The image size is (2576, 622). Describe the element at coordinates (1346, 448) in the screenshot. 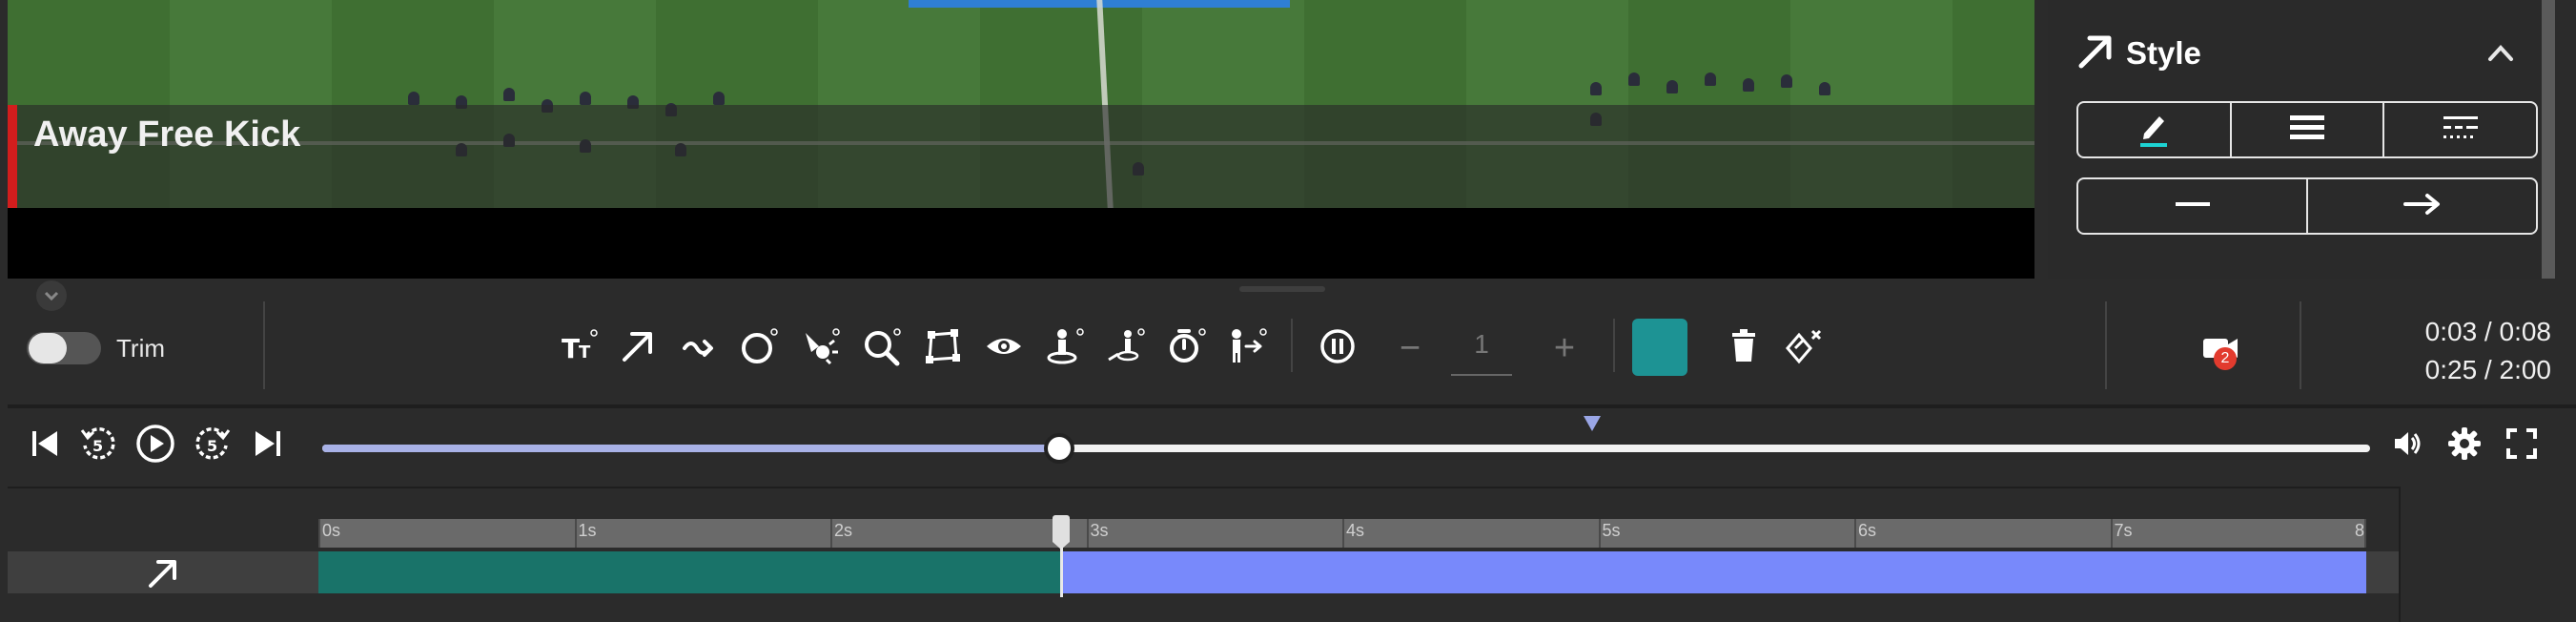

I see `seek-bar` at that location.